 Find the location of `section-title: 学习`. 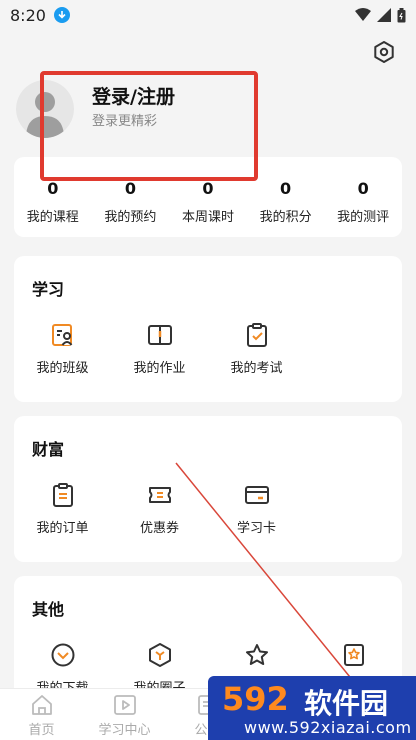

section-title: 学习 is located at coordinates (48, 289).